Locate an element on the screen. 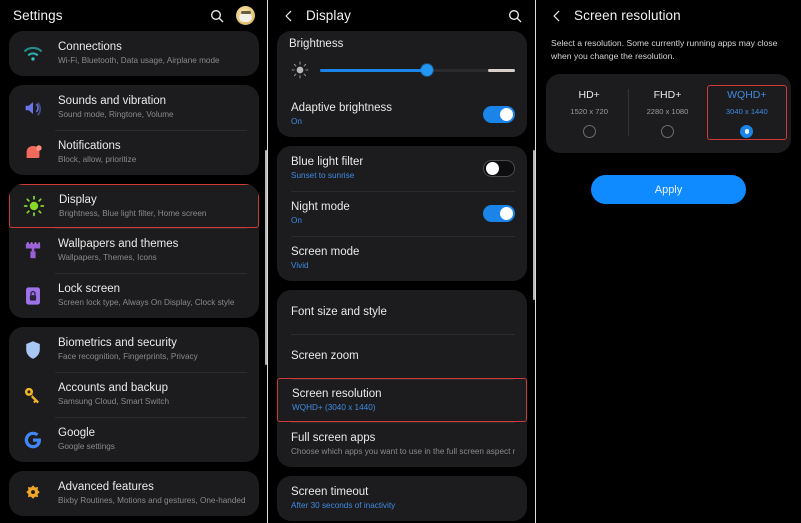 This screenshot has height=523, width=801. item-subtitle: Block, allow, prioritize is located at coordinates (97, 159).